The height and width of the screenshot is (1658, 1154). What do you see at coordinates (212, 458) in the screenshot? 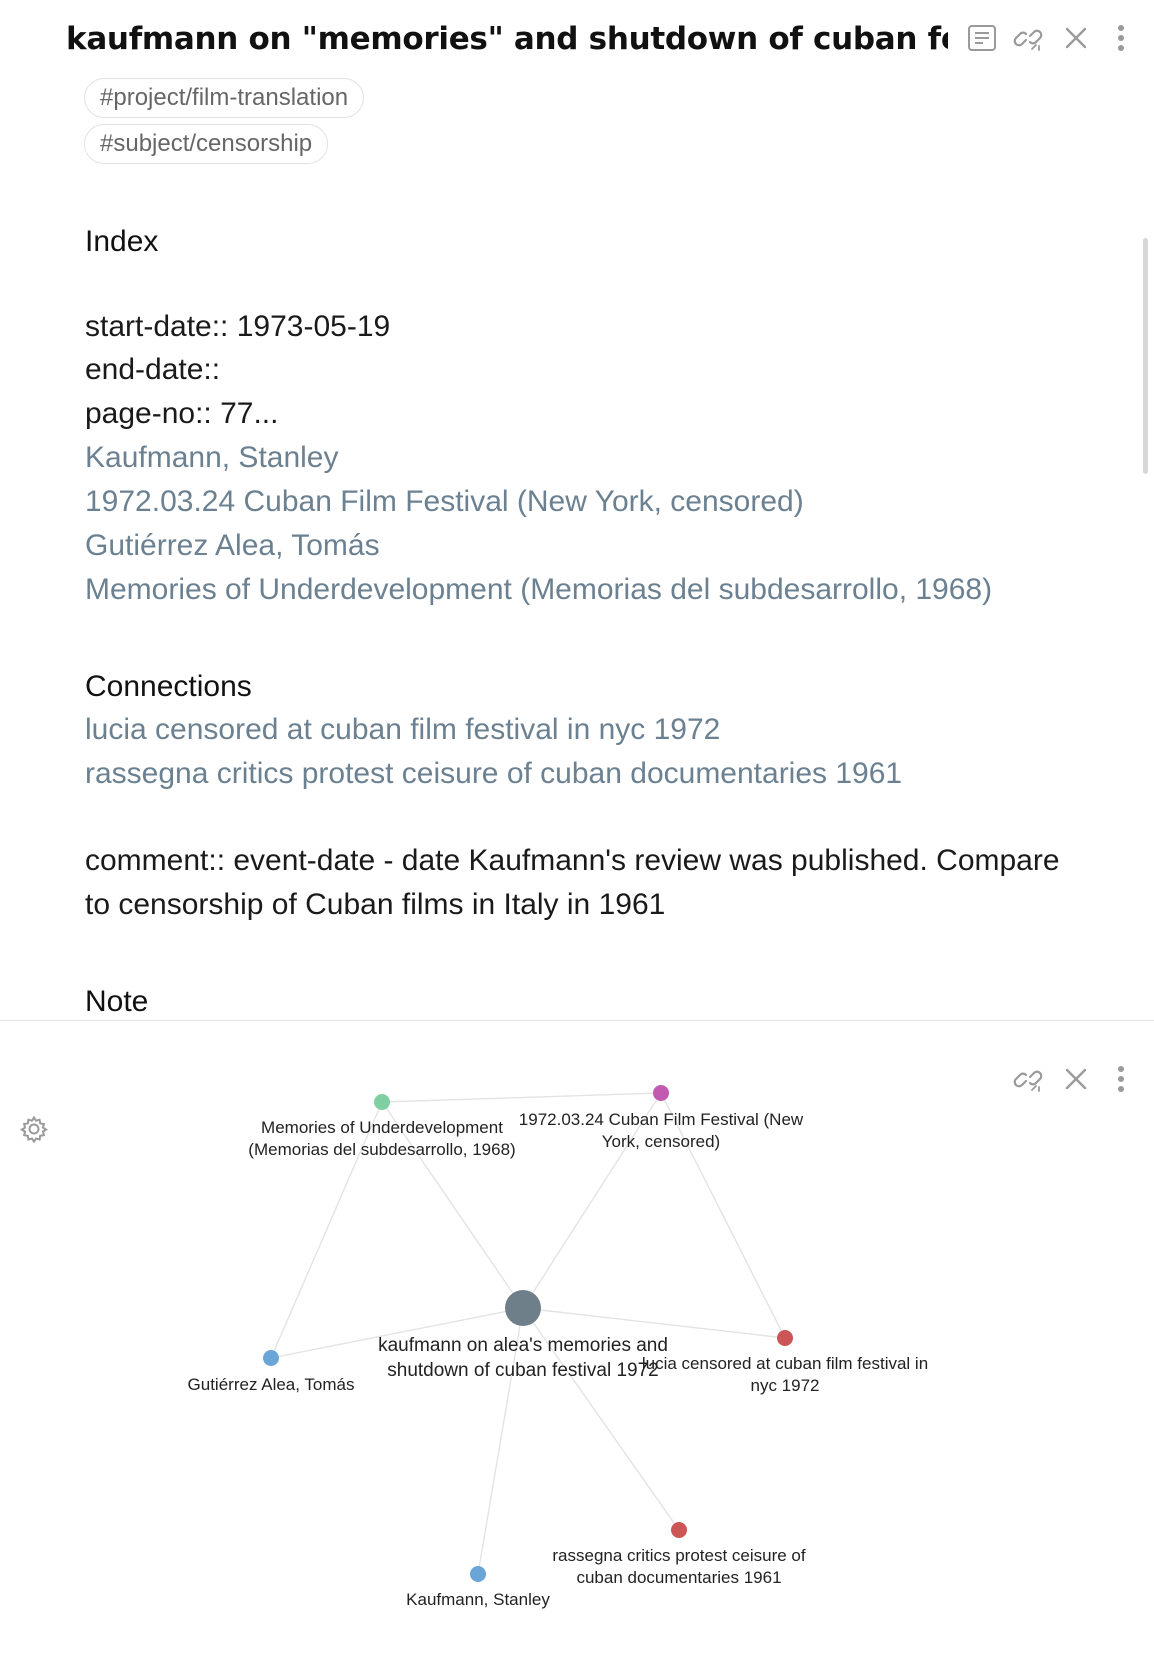
I see `index-link-kaufmann: Kaufmann, Stanley` at bounding box center [212, 458].